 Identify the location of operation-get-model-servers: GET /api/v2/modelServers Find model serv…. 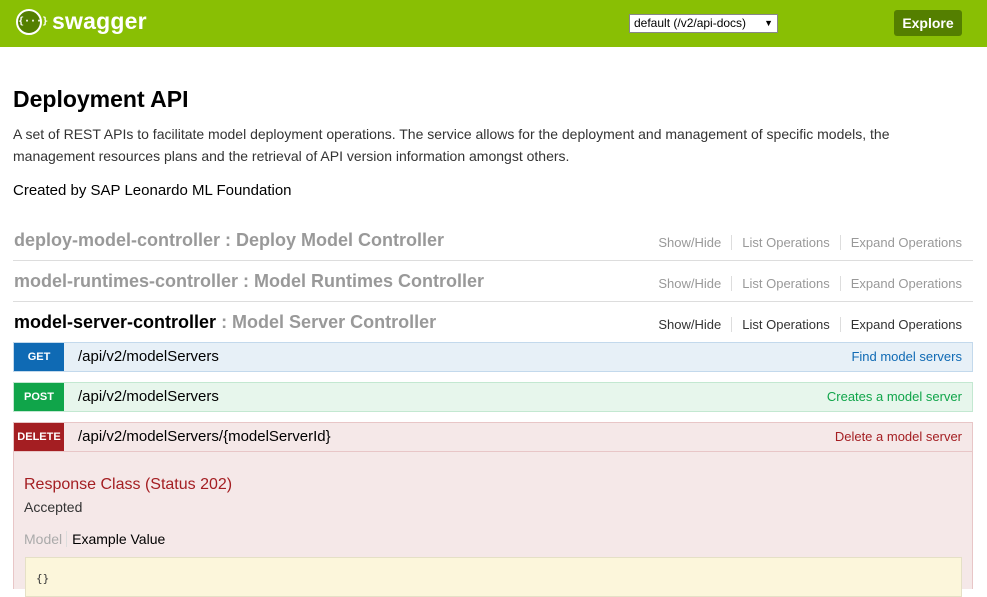
(493, 357).